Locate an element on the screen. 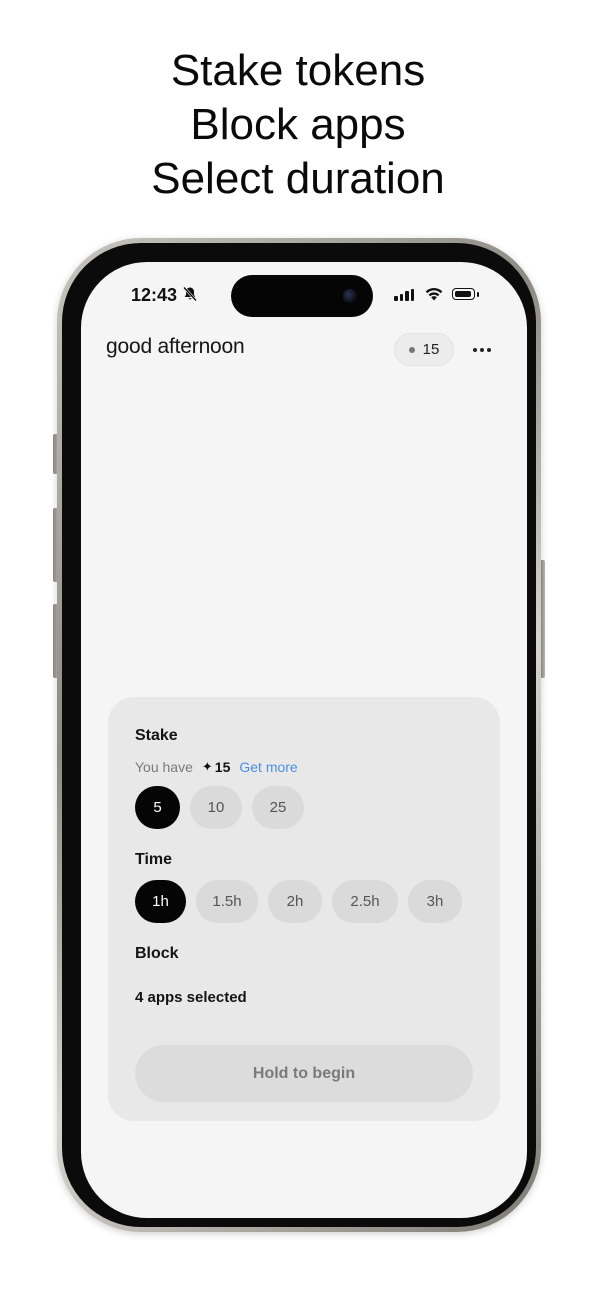 The height and width of the screenshot is (1290, 596). stake-option-5: 5 is located at coordinates (157, 807).